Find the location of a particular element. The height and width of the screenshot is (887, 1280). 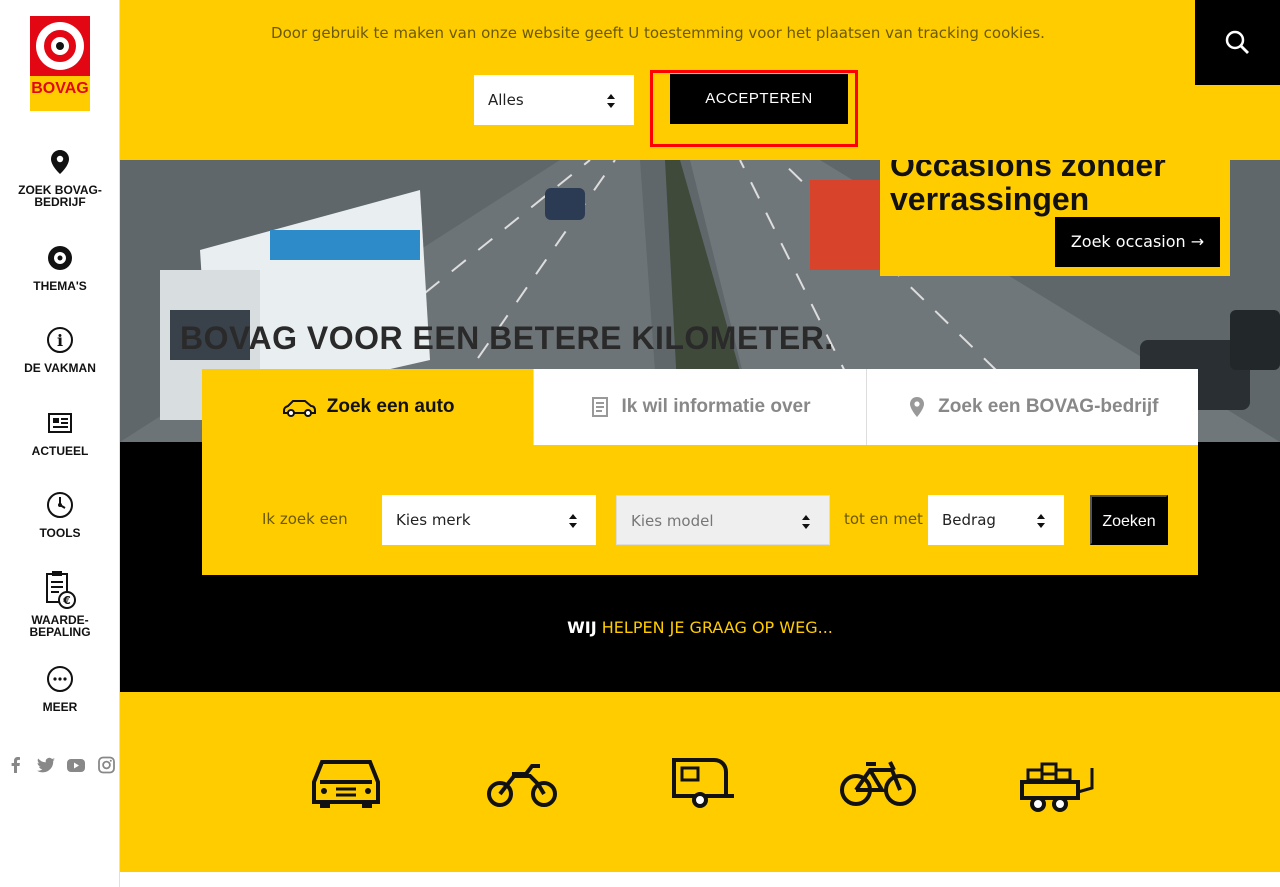

site-search-button is located at coordinates (1237, 42).